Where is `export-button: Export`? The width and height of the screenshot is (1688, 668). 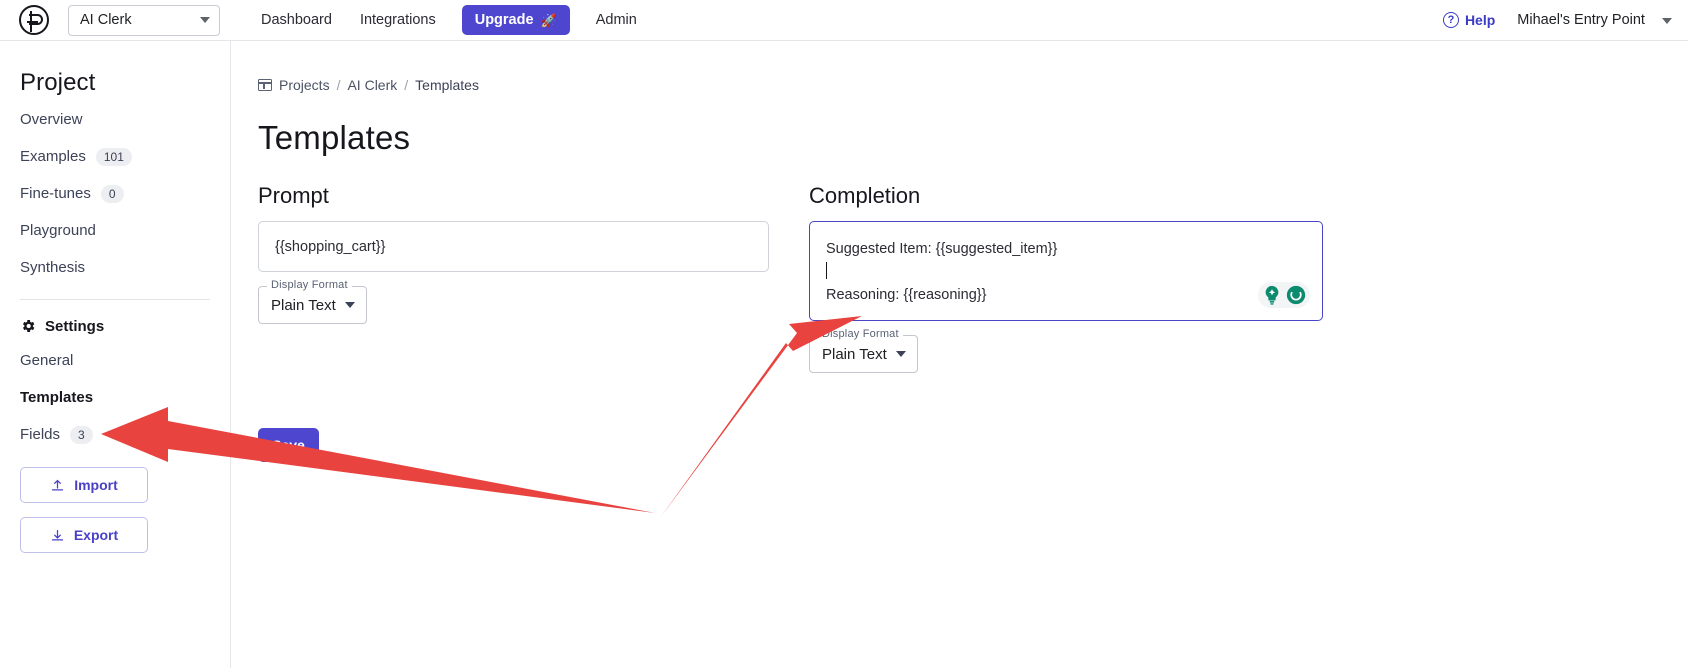
export-button: Export is located at coordinates (84, 535).